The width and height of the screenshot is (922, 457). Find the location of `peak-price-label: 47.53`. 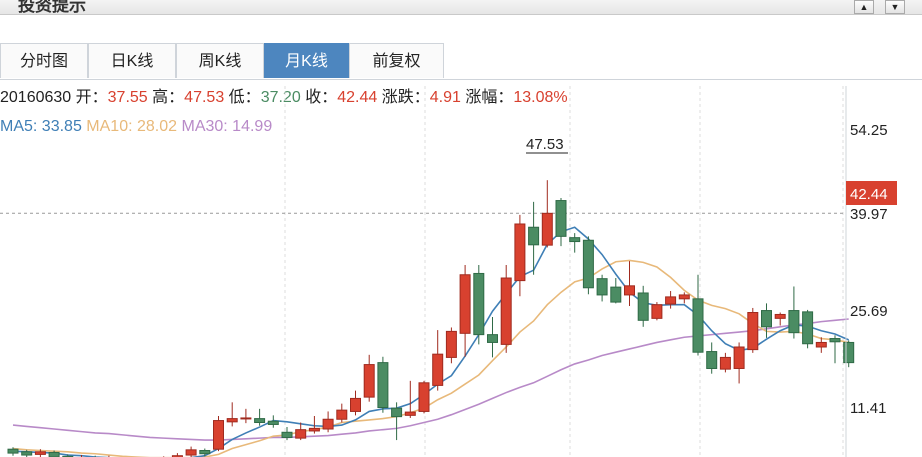

peak-price-label: 47.53 is located at coordinates (545, 144).